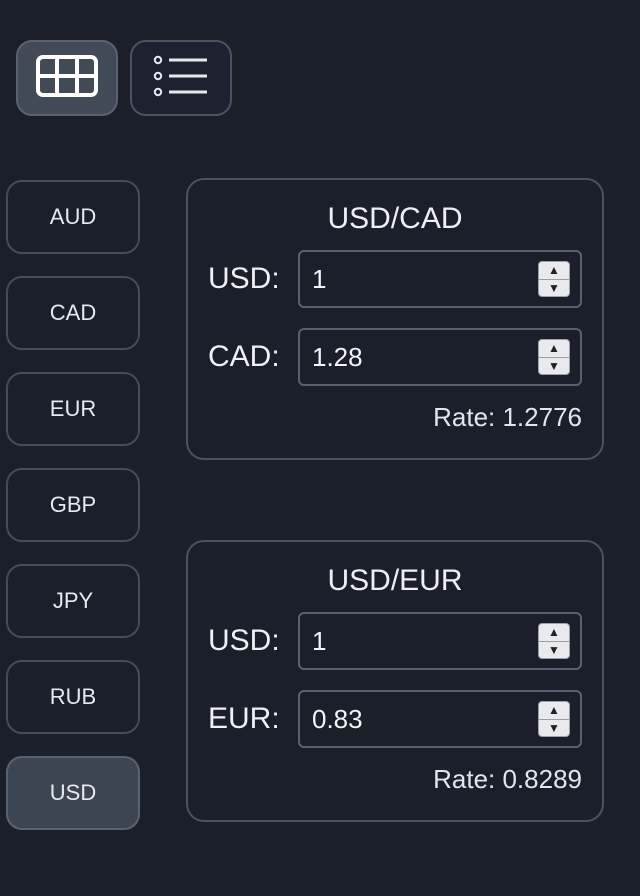 This screenshot has height=896, width=640. I want to click on pair-title: USD/EUR, so click(395, 580).